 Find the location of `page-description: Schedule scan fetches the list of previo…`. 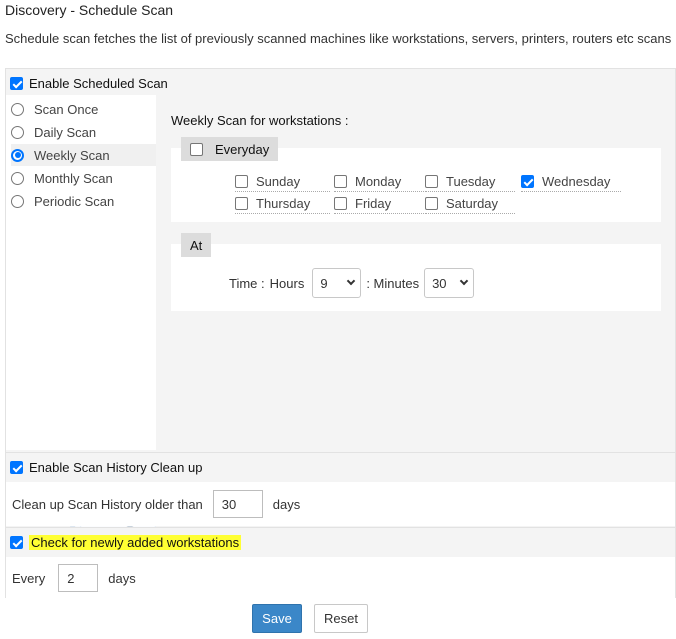

page-description: Schedule scan fetches the list of previo… is located at coordinates (338, 38).